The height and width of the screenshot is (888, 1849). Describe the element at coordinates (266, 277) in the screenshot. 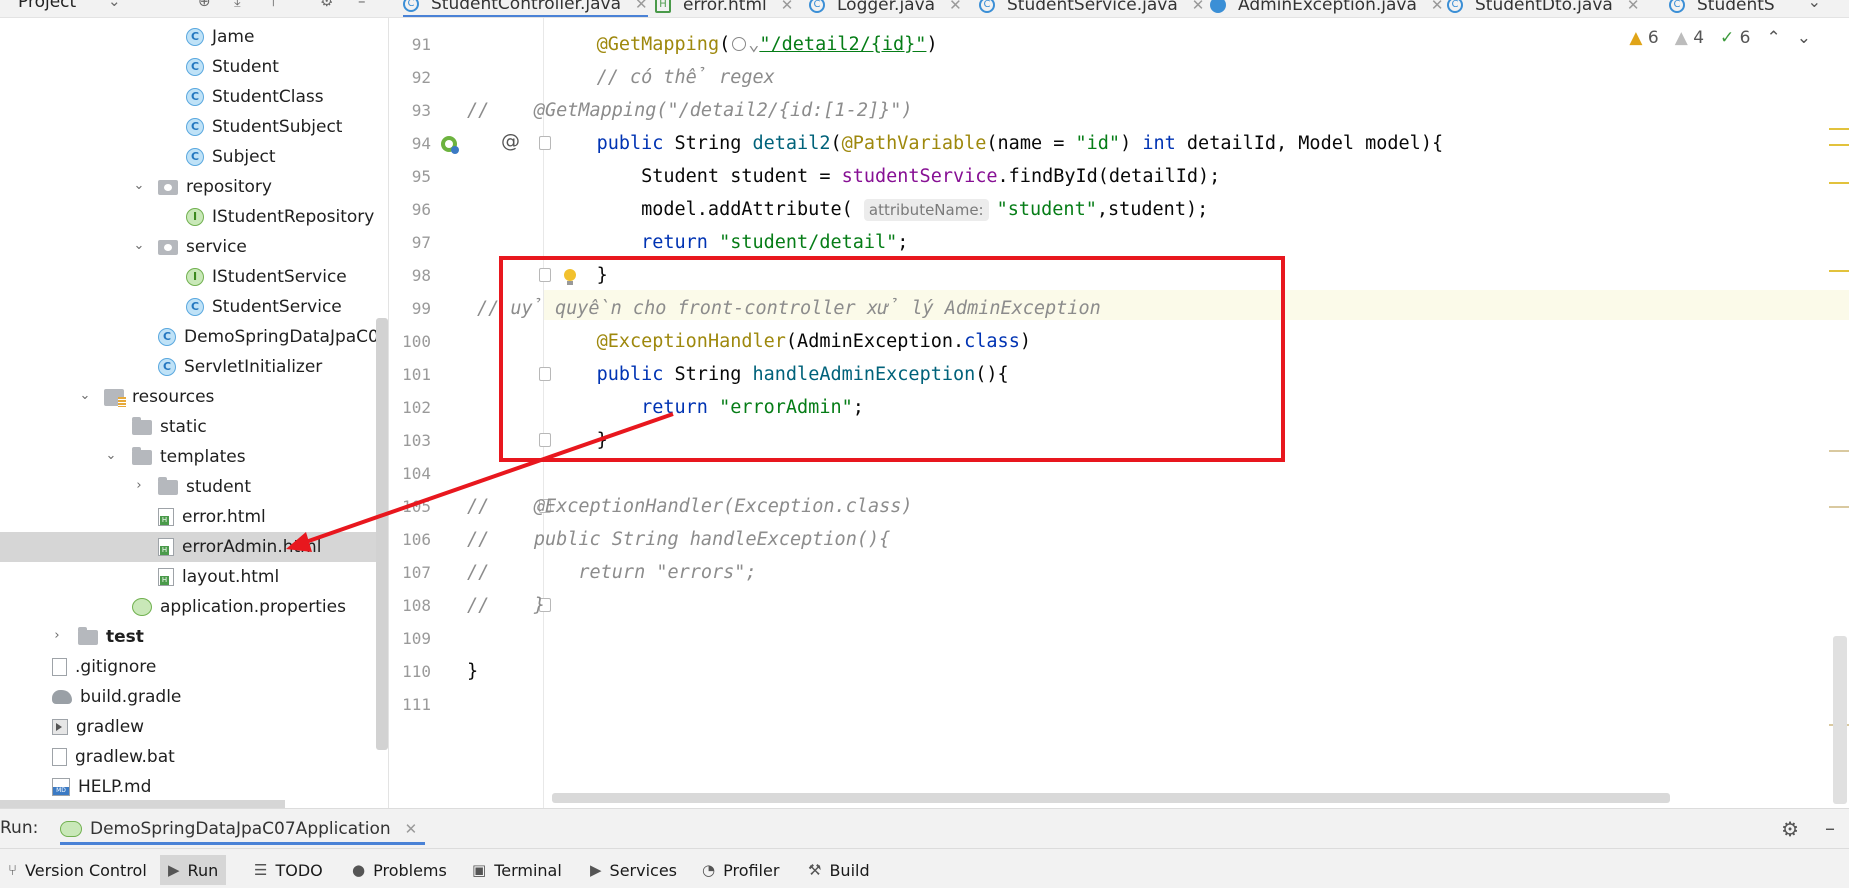

I see `tree-item: I IStudentService` at that location.